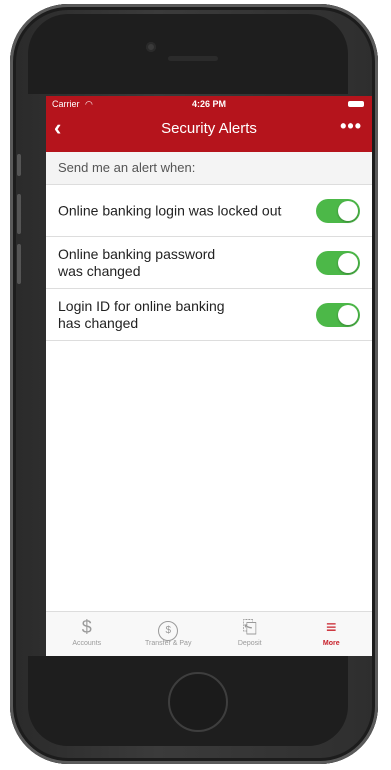 The height and width of the screenshot is (770, 391). I want to click on status-time: 4:26 PM, so click(208, 104).